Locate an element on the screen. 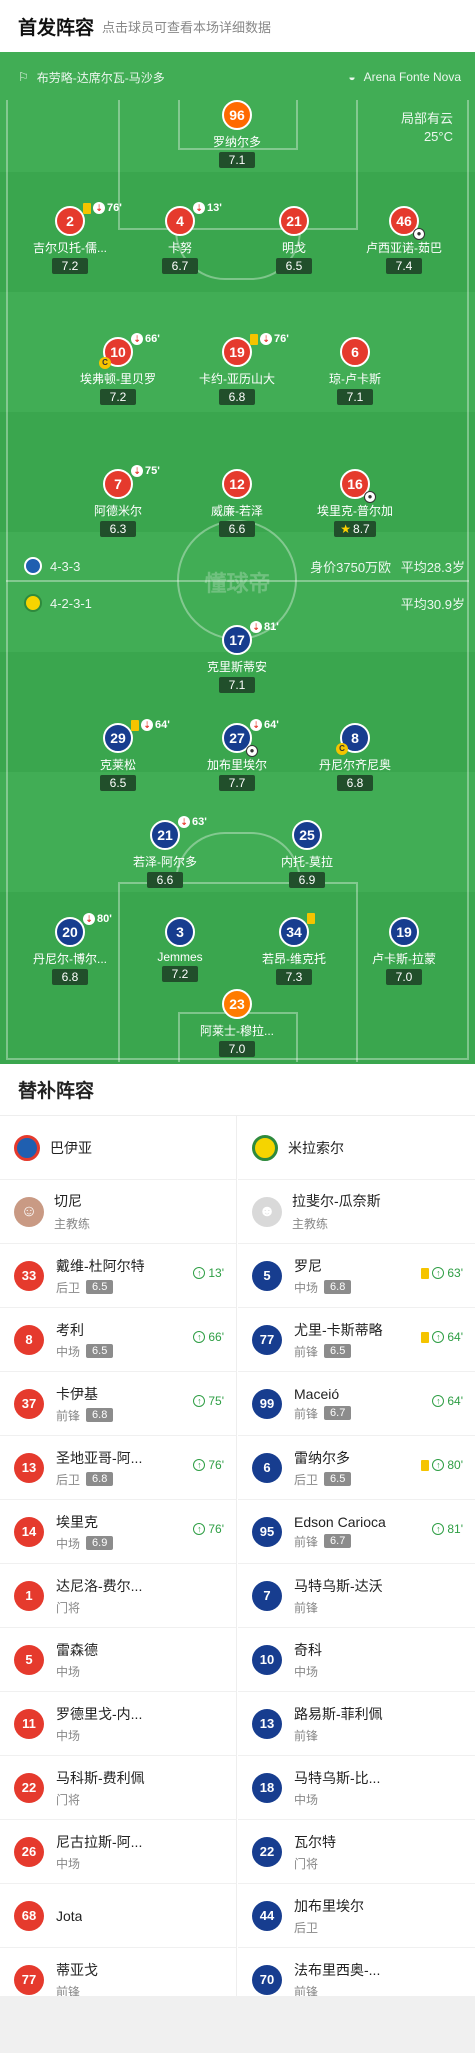 Image resolution: width=475 pixels, height=2053 pixels. away-sub-row: 44 加布里埃尔 后卫 is located at coordinates (356, 1916).